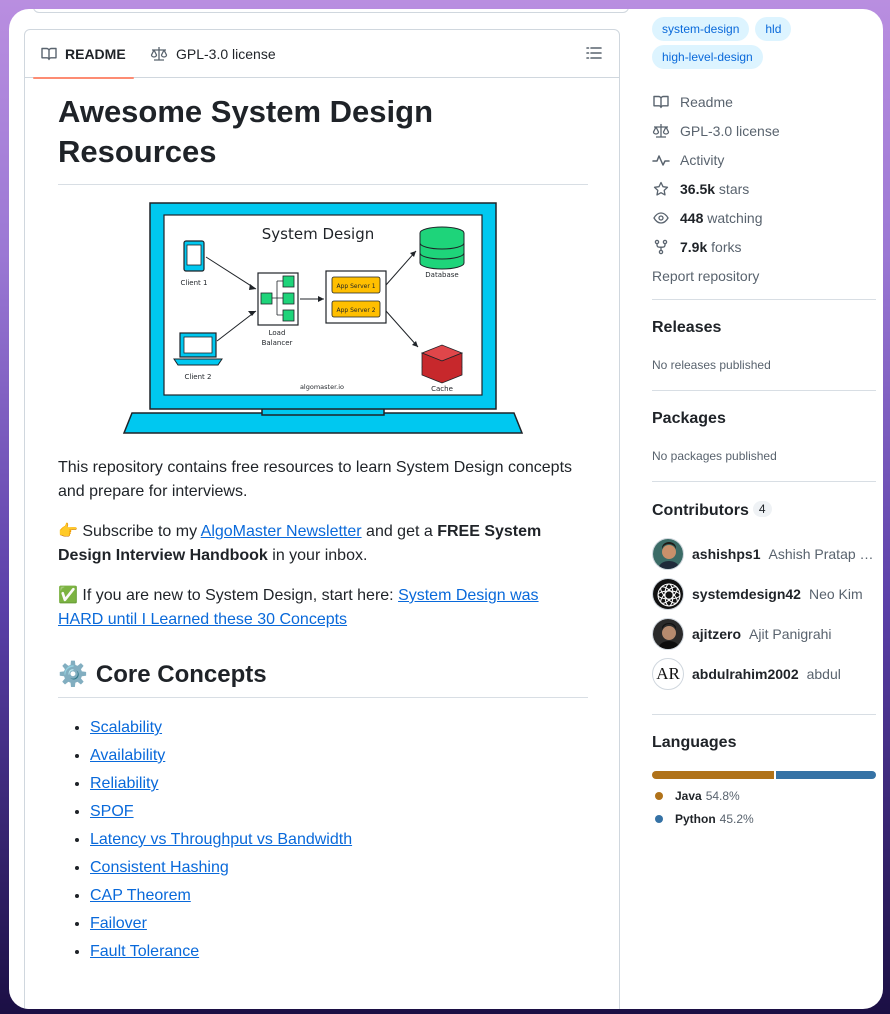  Describe the element at coordinates (317, 555) in the screenshot. I see `subscribe-post: in your inbox.` at that location.